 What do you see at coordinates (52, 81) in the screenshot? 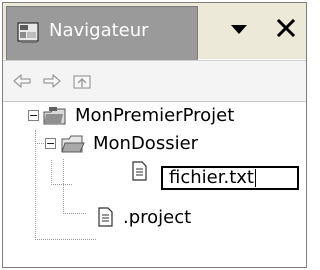
I see `forward-icon` at bounding box center [52, 81].